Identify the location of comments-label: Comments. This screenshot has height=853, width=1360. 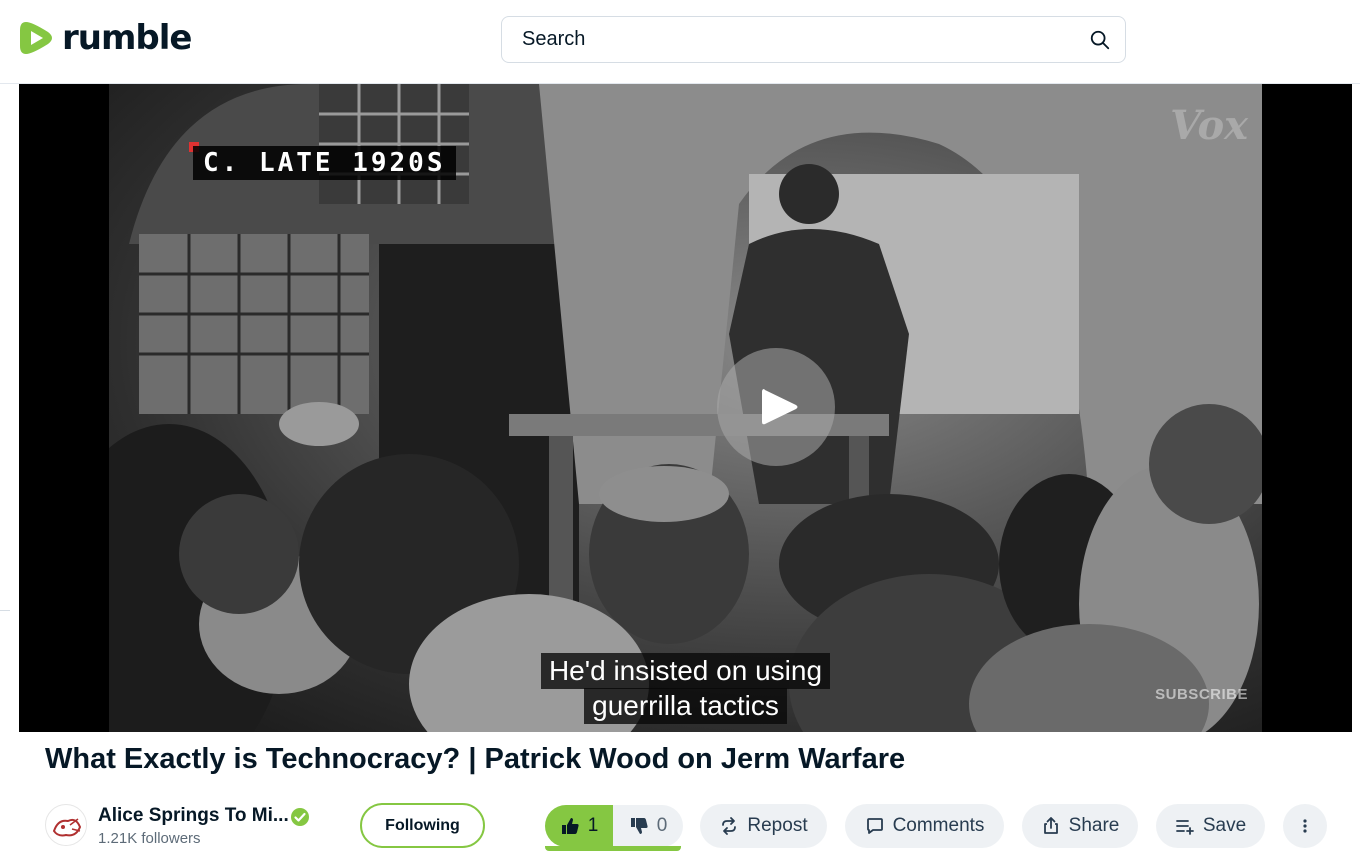
(938, 825).